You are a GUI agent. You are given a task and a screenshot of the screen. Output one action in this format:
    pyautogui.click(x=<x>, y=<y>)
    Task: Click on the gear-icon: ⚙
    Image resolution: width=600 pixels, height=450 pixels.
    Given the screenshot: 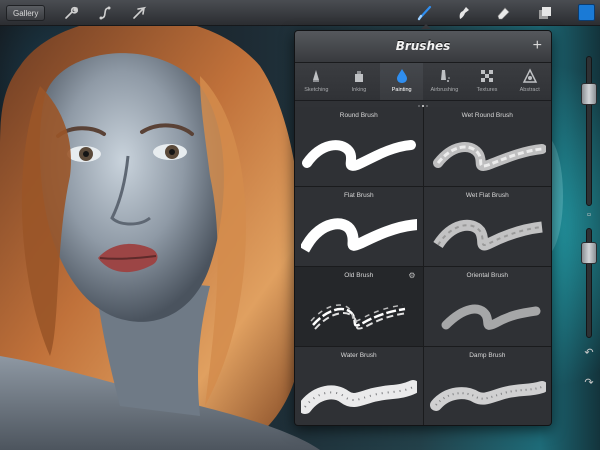 What is the action you would take?
    pyautogui.click(x=411, y=275)
    